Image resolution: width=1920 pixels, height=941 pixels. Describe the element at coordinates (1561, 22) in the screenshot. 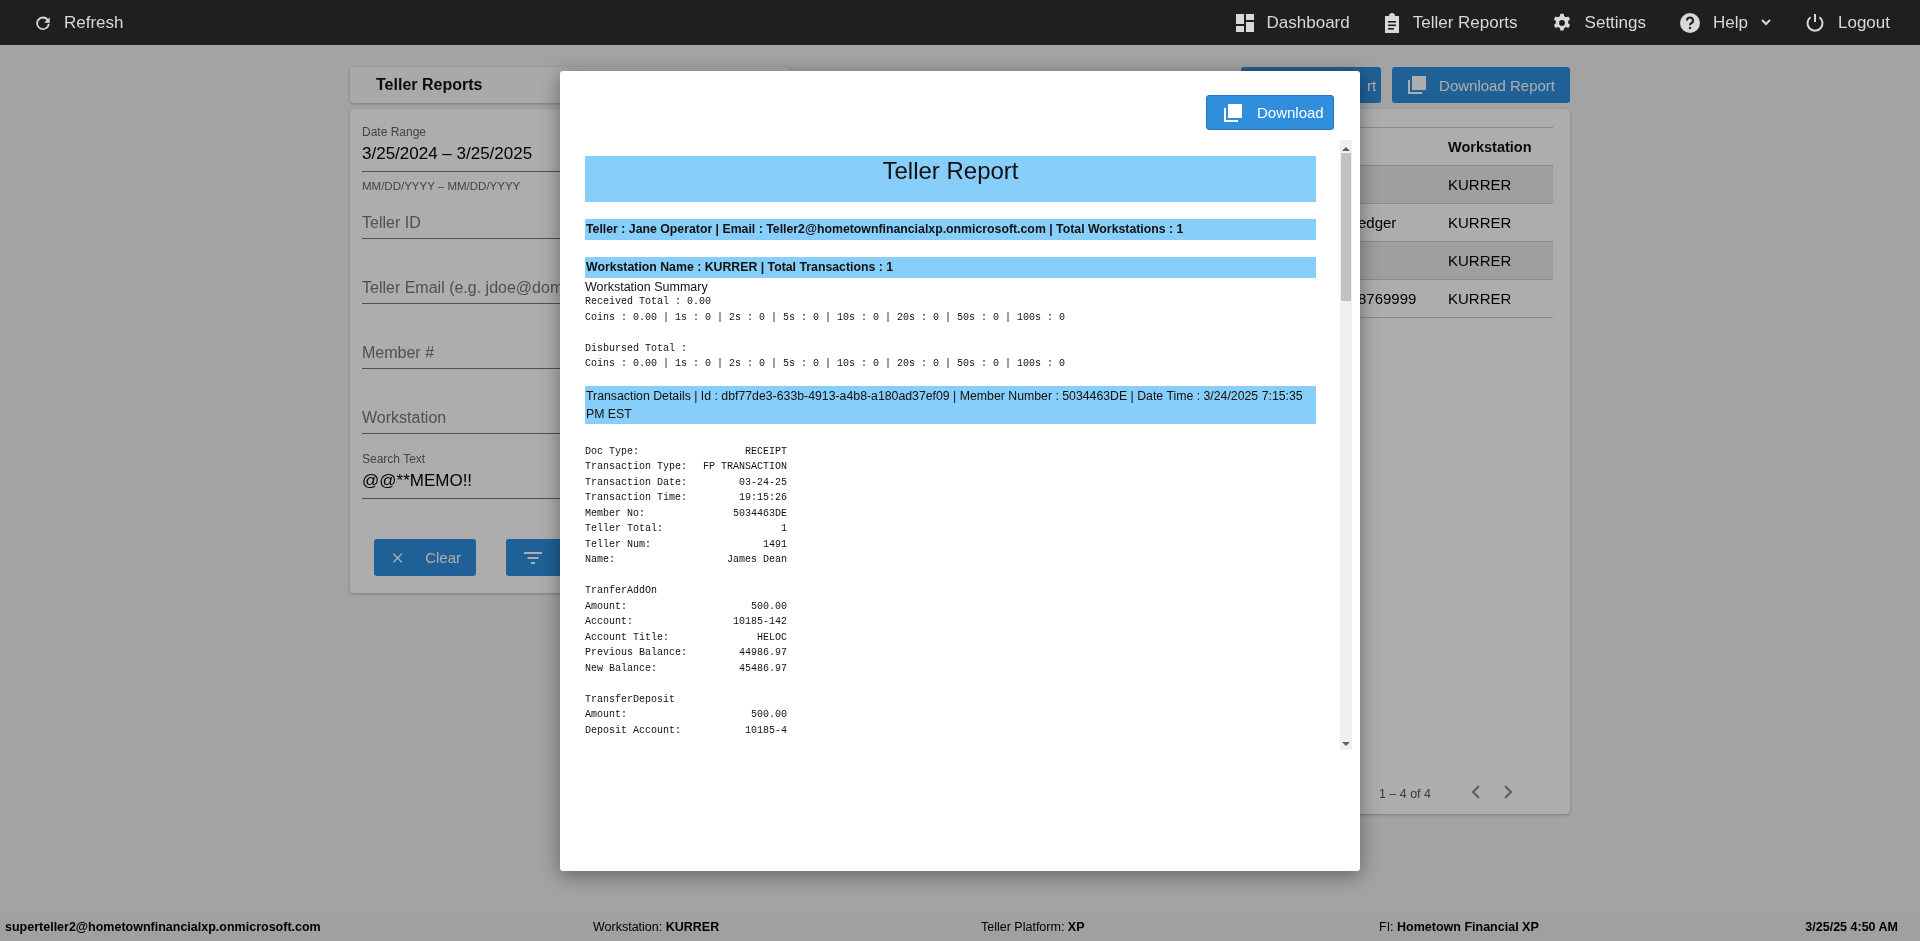

I see `settings-icon` at that location.